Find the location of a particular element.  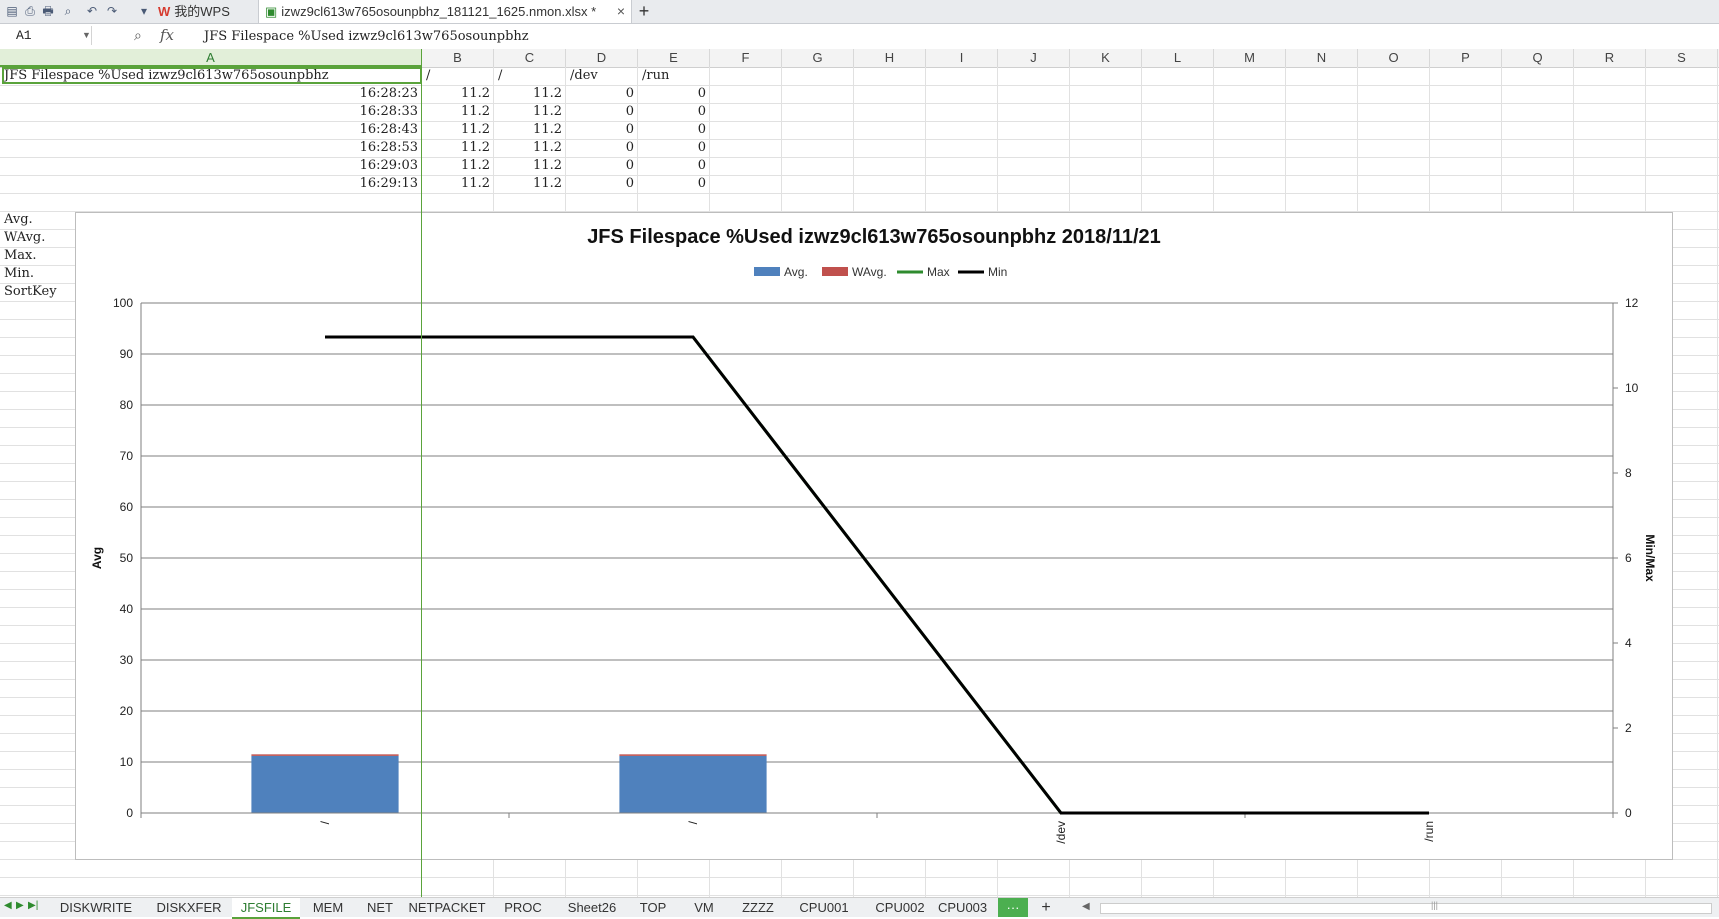

close-tab-icon: × is located at coordinates (621, 11).